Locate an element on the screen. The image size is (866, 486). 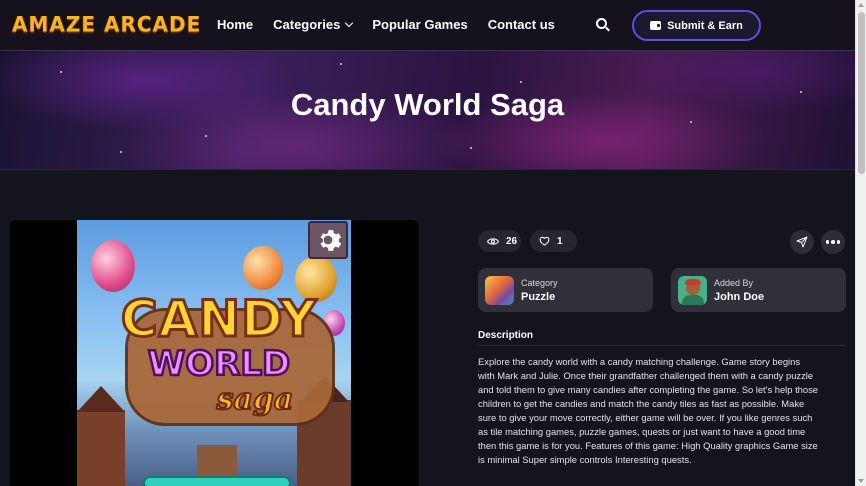
nav-categories: Categories is located at coordinates (313, 24).